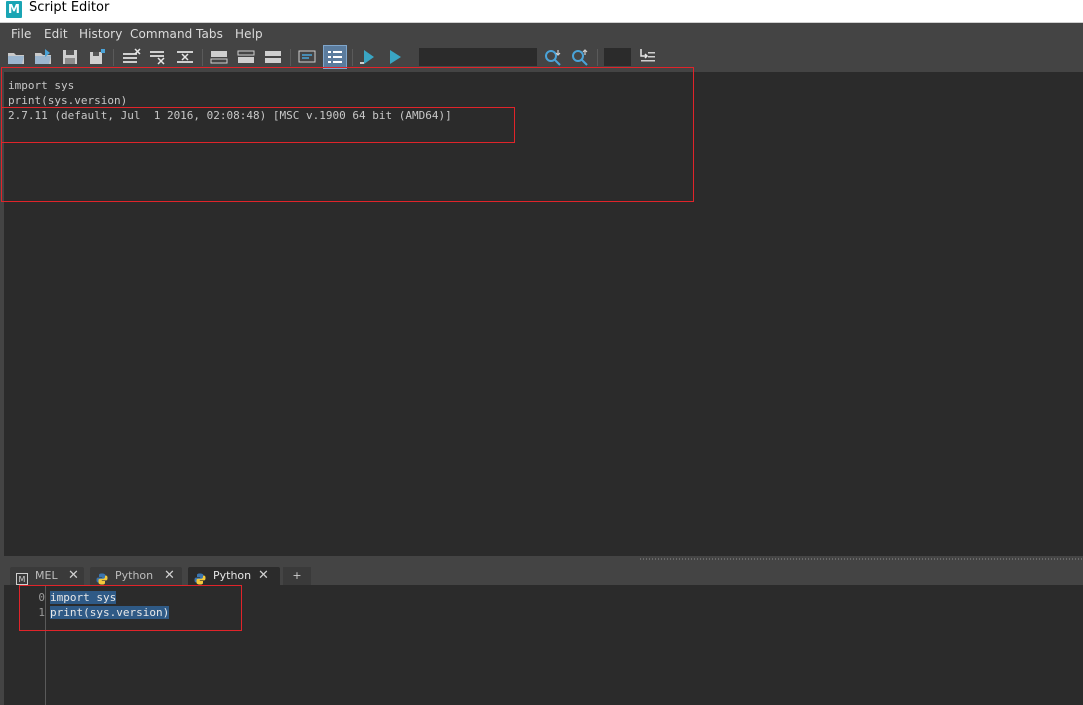 The height and width of the screenshot is (705, 1083). I want to click on tab-python-active: Python ✕, so click(234, 576).